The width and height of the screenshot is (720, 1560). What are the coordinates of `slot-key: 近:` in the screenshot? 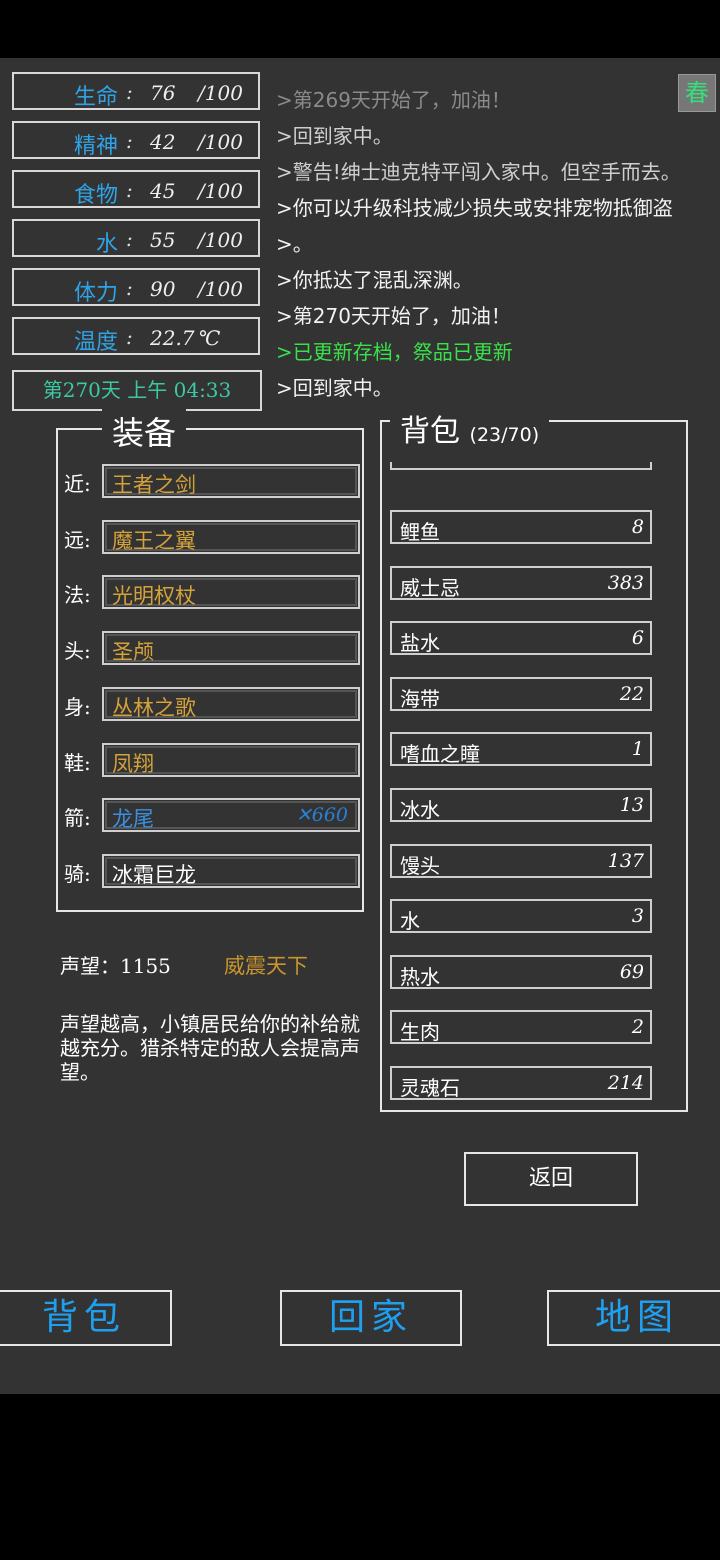 It's located at (77, 484).